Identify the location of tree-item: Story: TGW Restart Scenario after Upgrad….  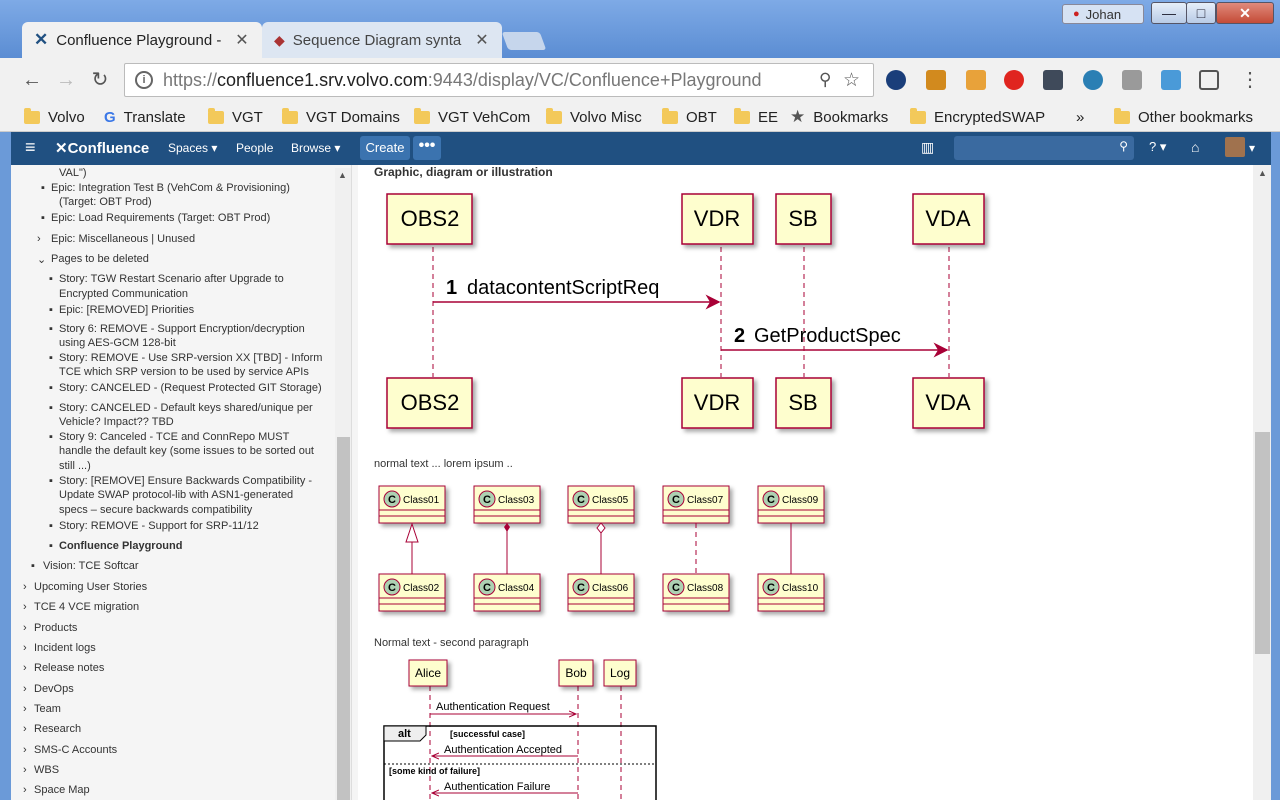
(171, 279).